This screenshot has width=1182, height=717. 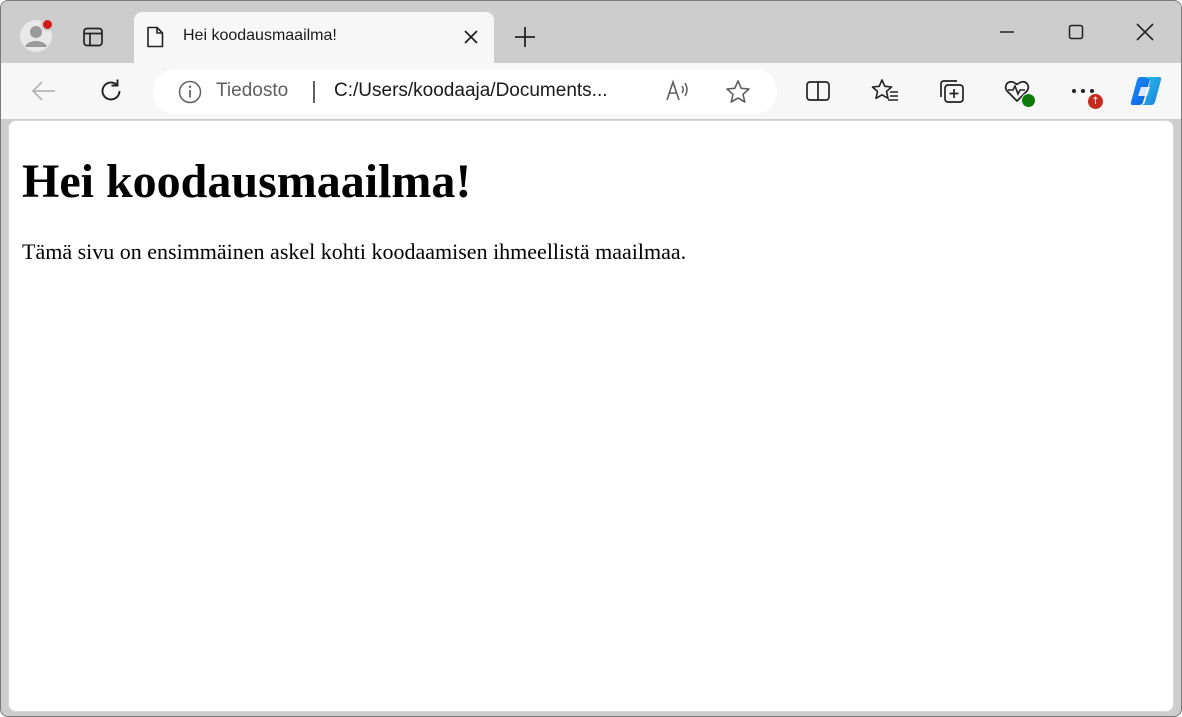 What do you see at coordinates (591, 32) in the screenshot?
I see `tab-strip: Hei koodausmaailma!` at bounding box center [591, 32].